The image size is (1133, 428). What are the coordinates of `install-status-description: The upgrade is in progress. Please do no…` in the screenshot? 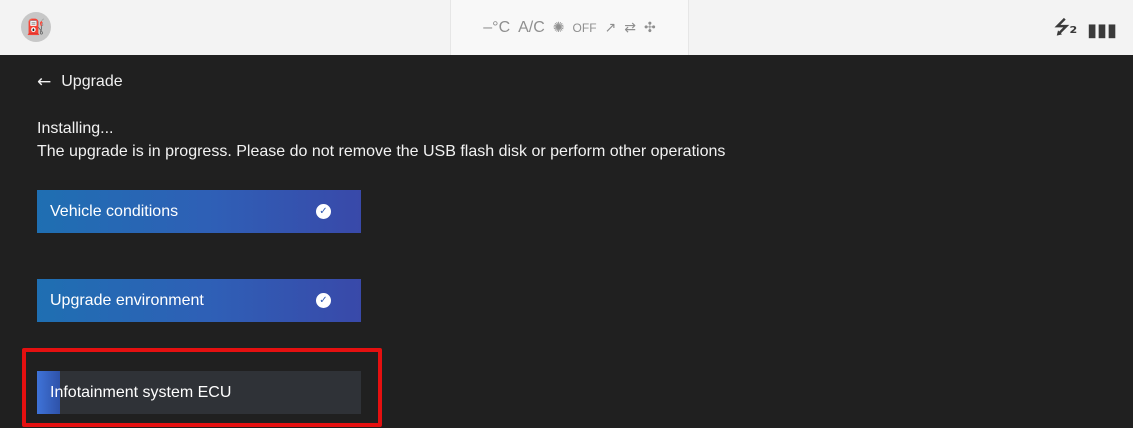 It's located at (381, 151).